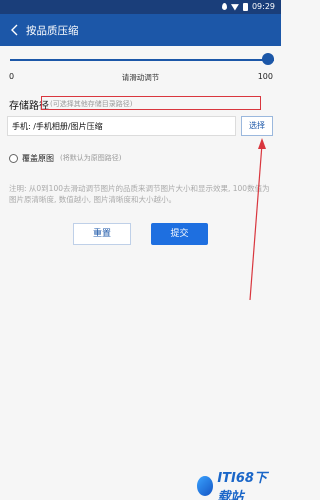  I want to click on slider-max-label: 100, so click(265, 76).